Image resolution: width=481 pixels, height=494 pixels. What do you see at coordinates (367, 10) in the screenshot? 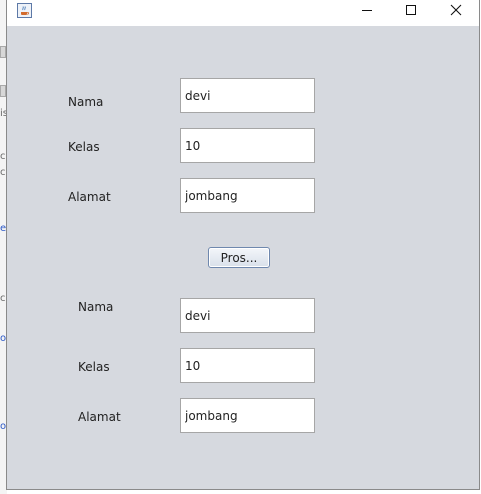
I see `minimize-icon` at bounding box center [367, 10].